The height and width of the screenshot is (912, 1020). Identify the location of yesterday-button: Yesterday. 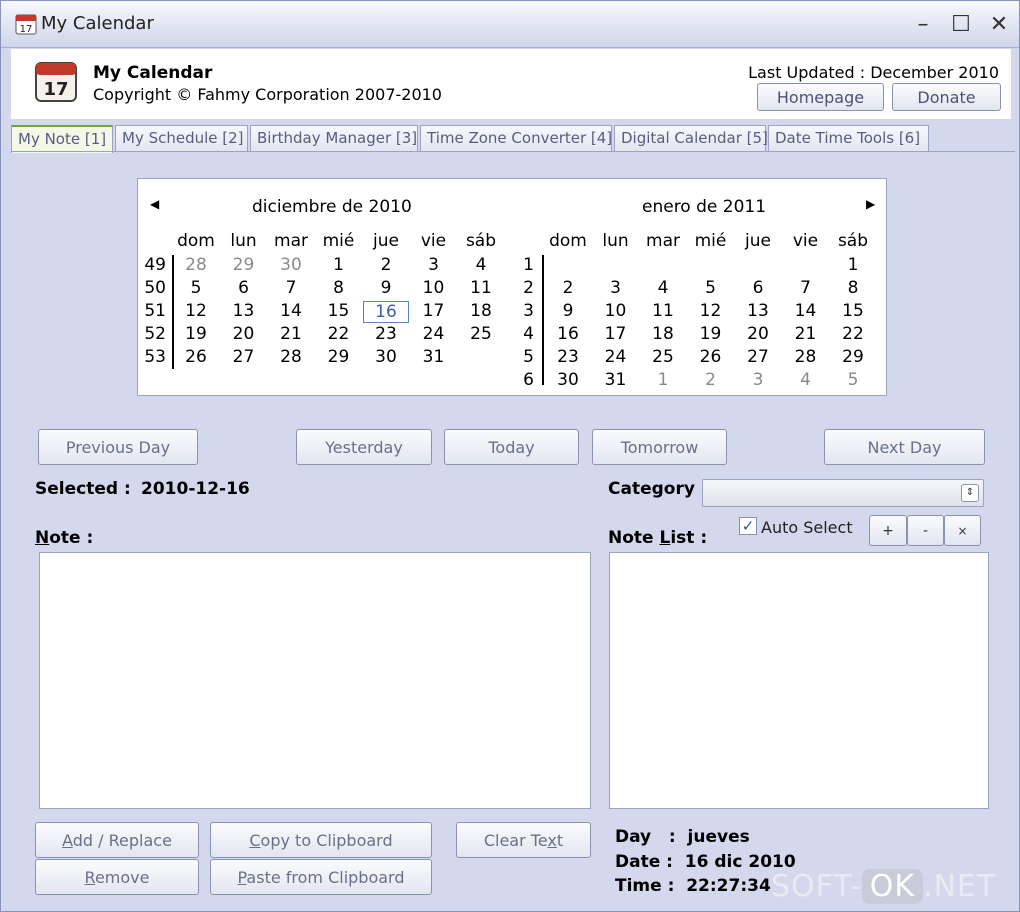
(364, 447).